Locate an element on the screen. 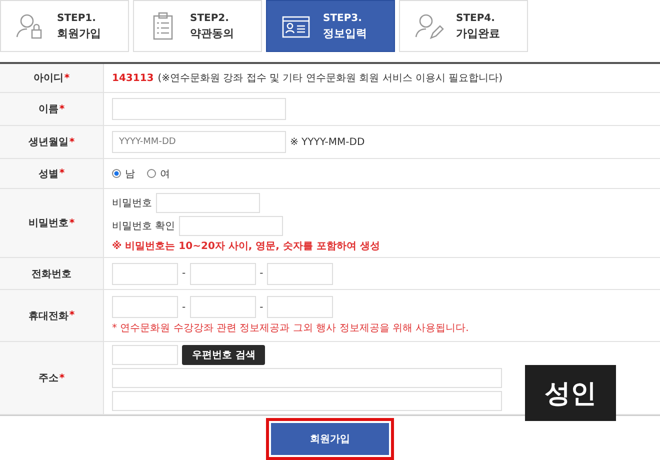  step-tab: STEP2. 약관동의 is located at coordinates (197, 26).